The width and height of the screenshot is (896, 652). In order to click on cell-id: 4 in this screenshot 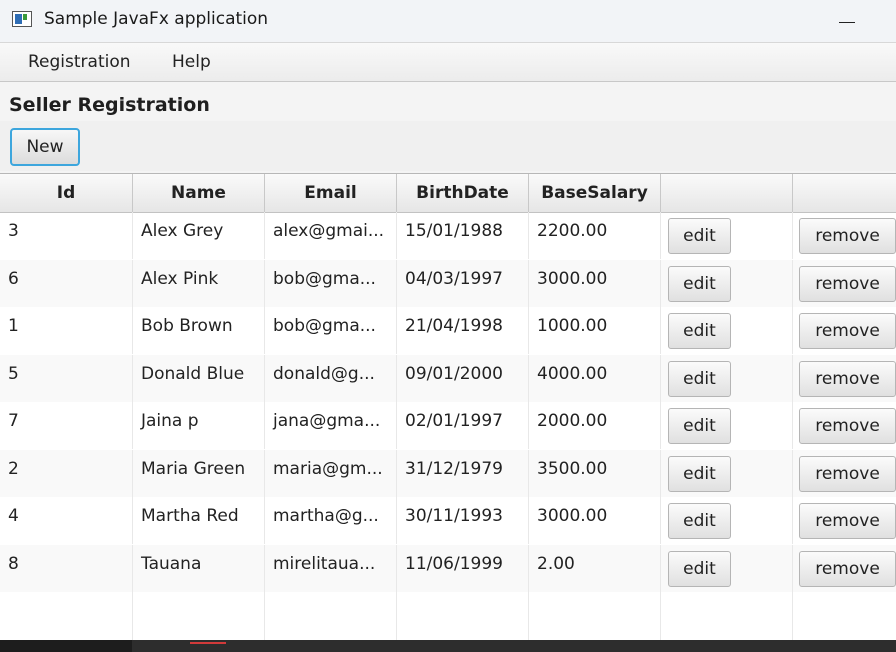, I will do `click(66, 520)`.